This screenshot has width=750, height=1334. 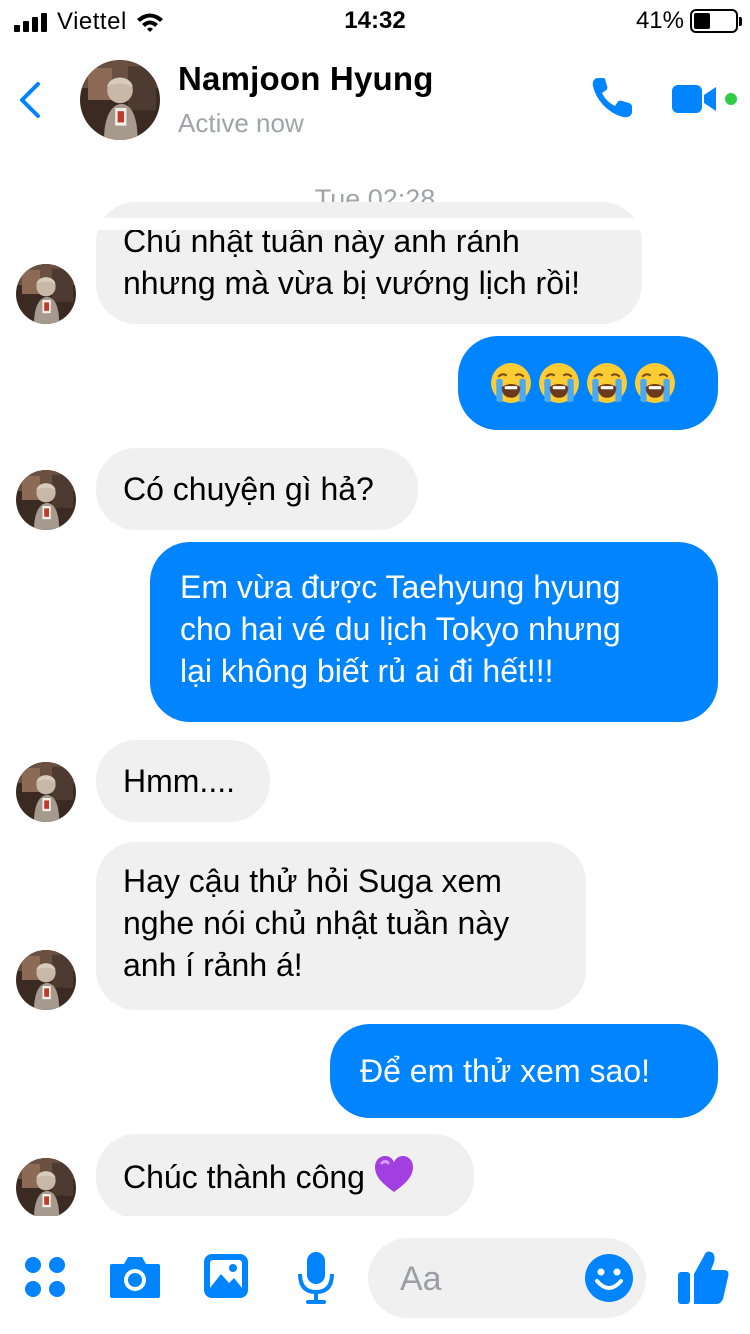 I want to click on purple-heart-icon, so click(x=393, y=1174).